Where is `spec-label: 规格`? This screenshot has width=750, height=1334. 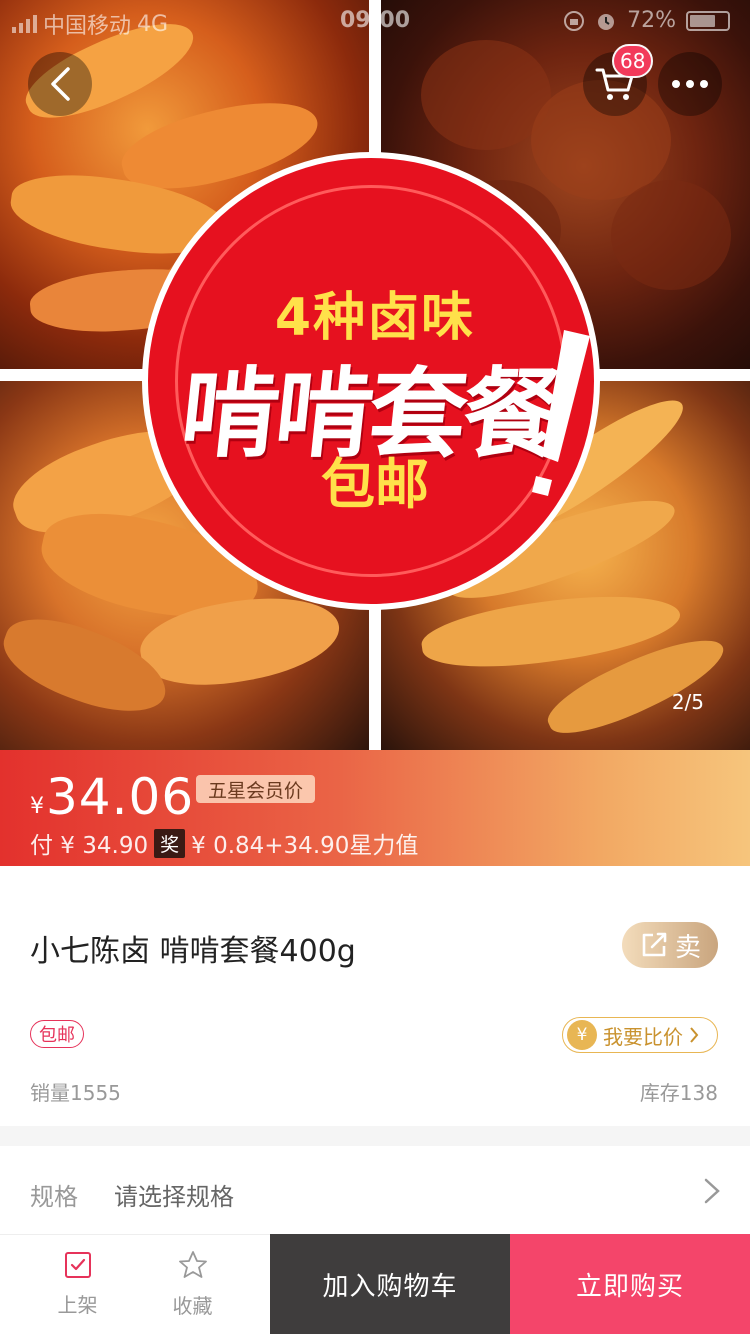
spec-label: 规格 is located at coordinates (54, 1197).